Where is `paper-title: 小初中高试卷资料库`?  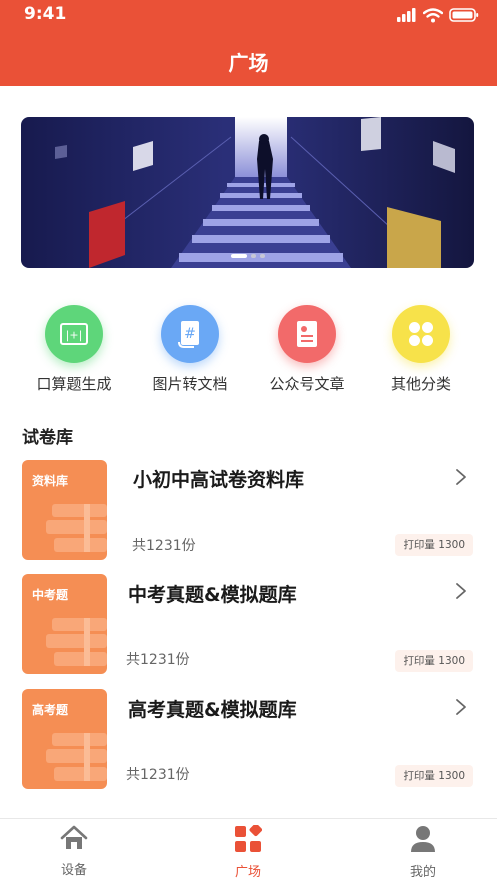 paper-title: 小初中高试卷资料库 is located at coordinates (219, 480).